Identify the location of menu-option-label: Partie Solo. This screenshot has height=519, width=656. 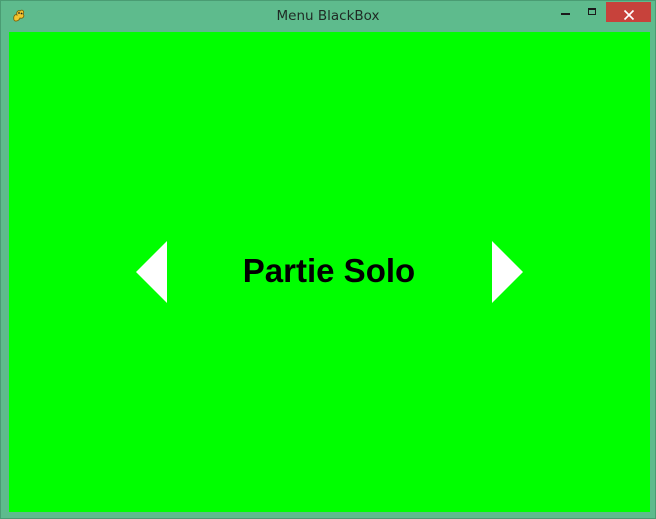
(329, 270).